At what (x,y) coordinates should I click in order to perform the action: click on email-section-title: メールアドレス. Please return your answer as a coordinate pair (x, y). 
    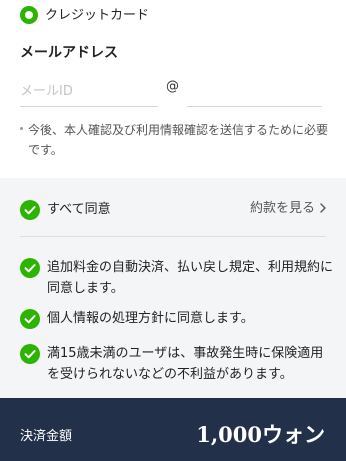
    Looking at the image, I should click on (69, 53).